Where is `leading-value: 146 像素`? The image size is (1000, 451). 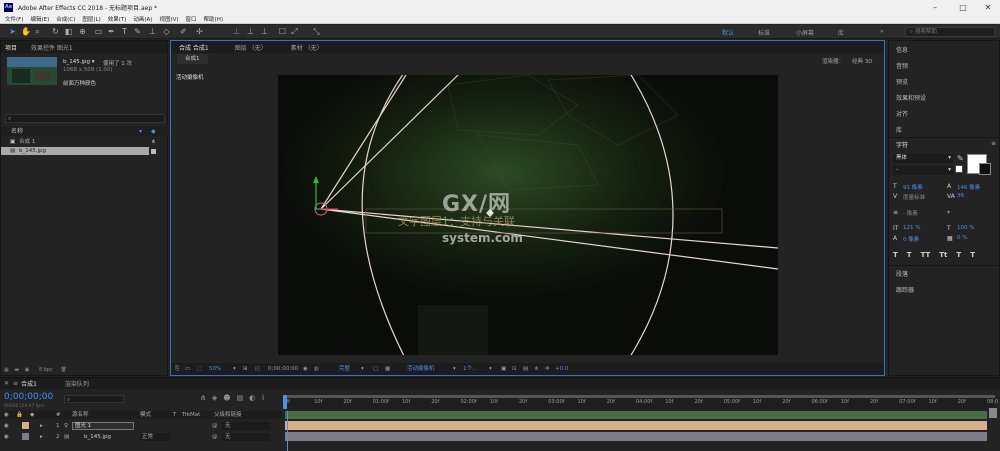 leading-value: 146 像素 is located at coordinates (968, 187).